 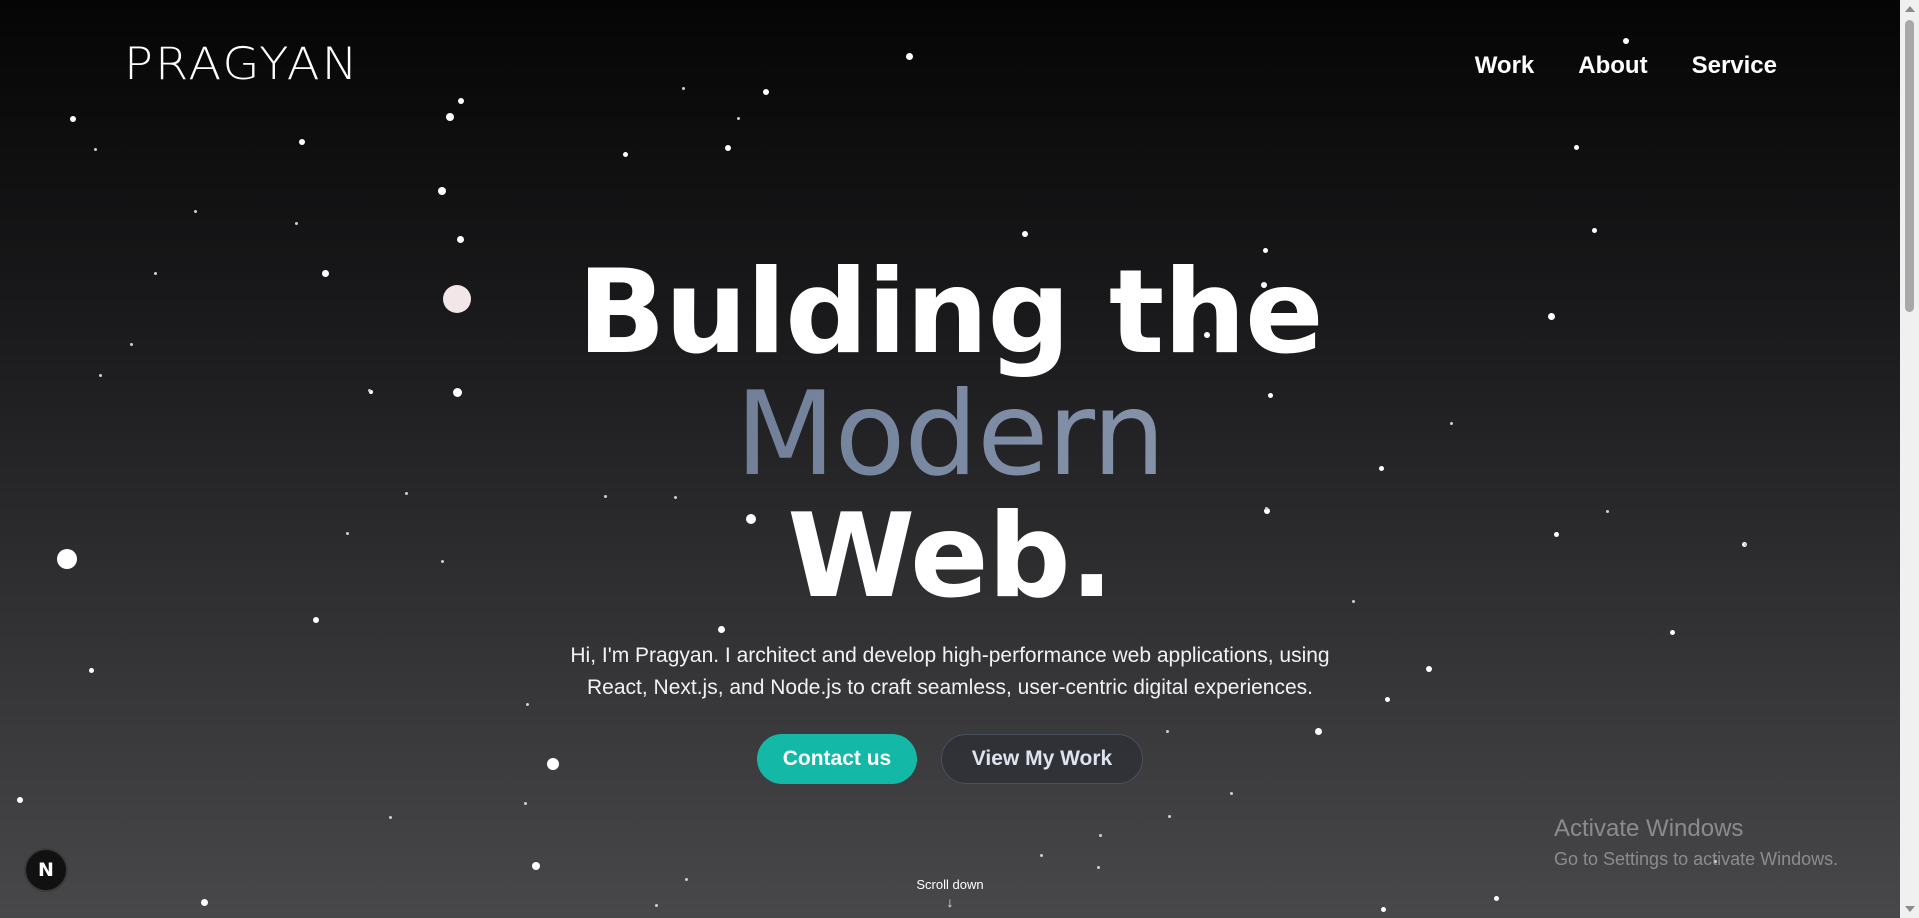 I want to click on nav-link-work: Work, so click(x=1505, y=66).